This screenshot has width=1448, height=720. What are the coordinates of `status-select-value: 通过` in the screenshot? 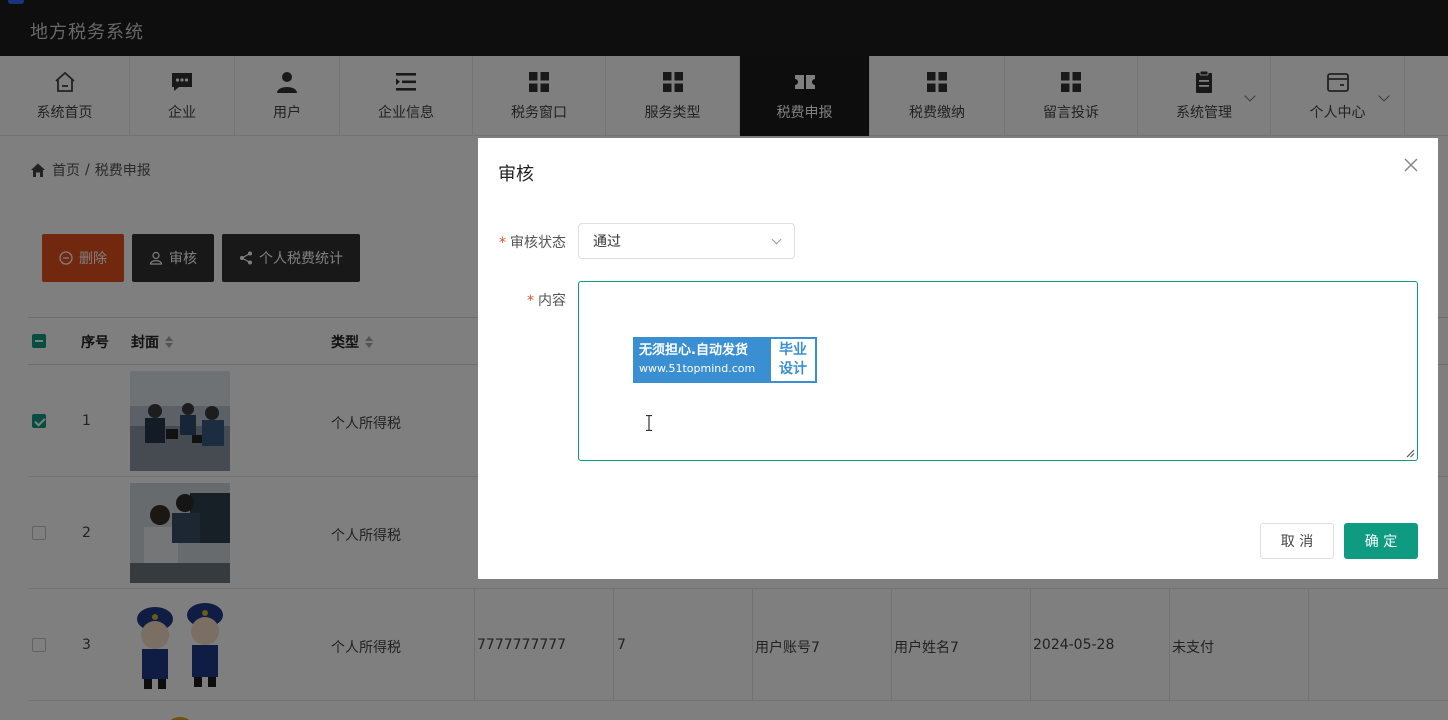 It's located at (607, 242).